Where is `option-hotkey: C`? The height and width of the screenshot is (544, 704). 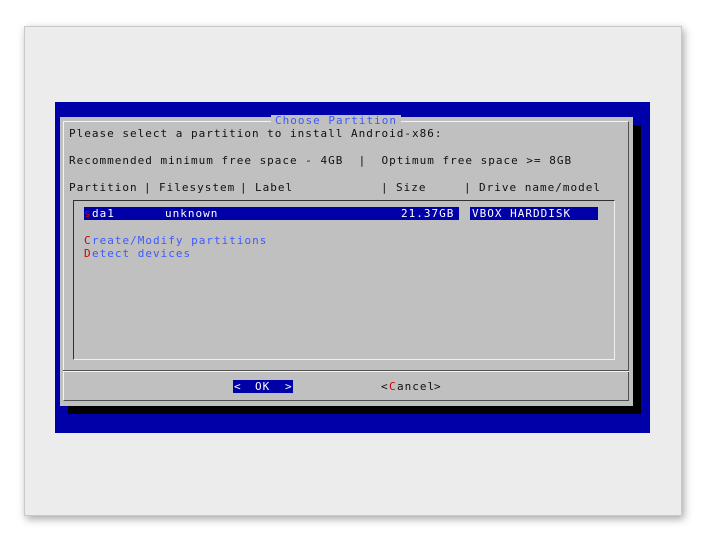
option-hotkey: C is located at coordinates (88, 240).